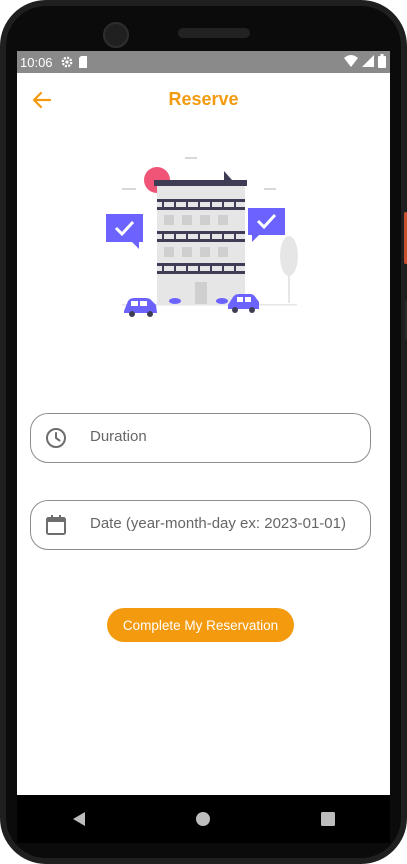 The width and height of the screenshot is (407, 864). I want to click on app-bar: Reserve, so click(203, 101).